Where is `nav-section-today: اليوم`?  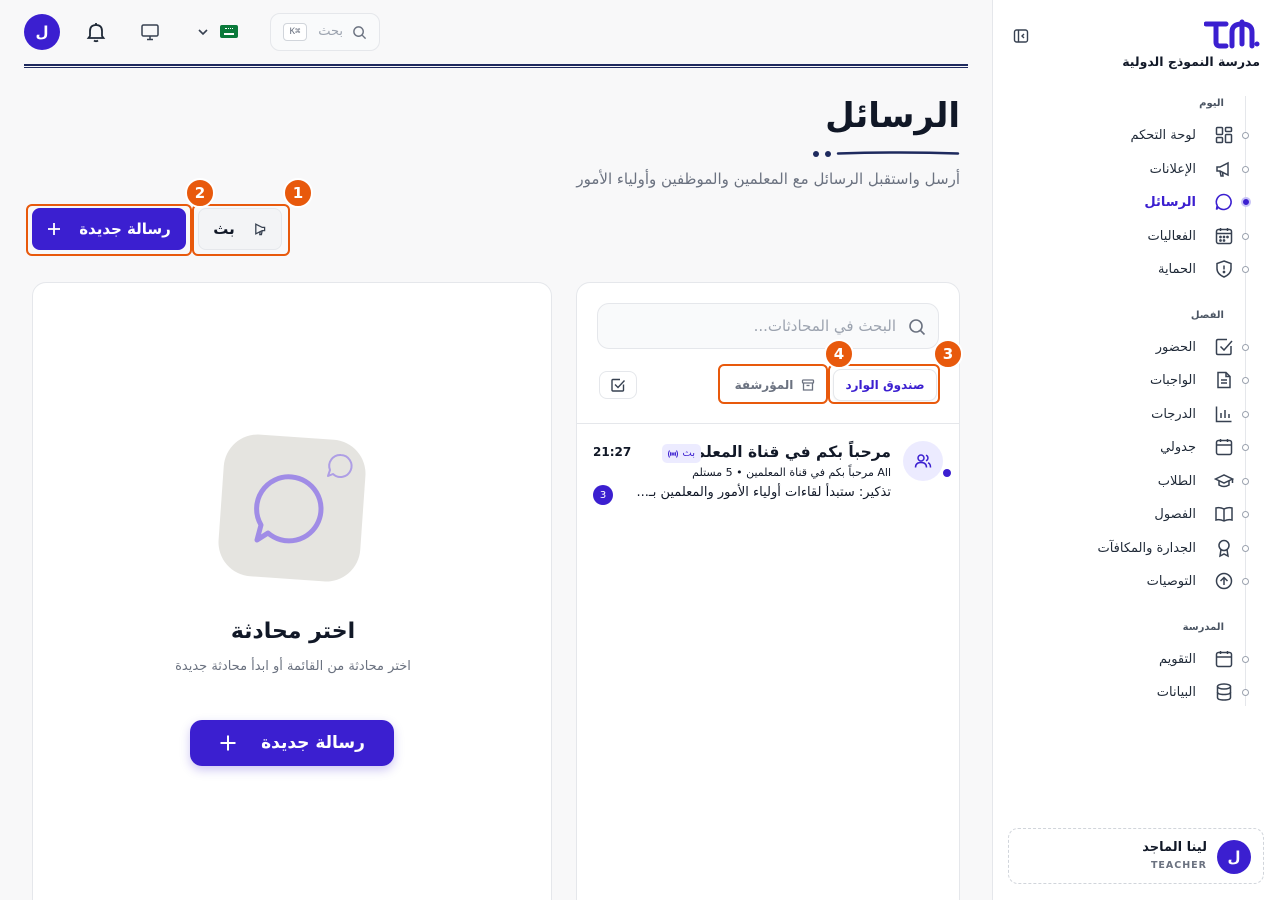 nav-section-today: اليوم is located at coordinates (1211, 103).